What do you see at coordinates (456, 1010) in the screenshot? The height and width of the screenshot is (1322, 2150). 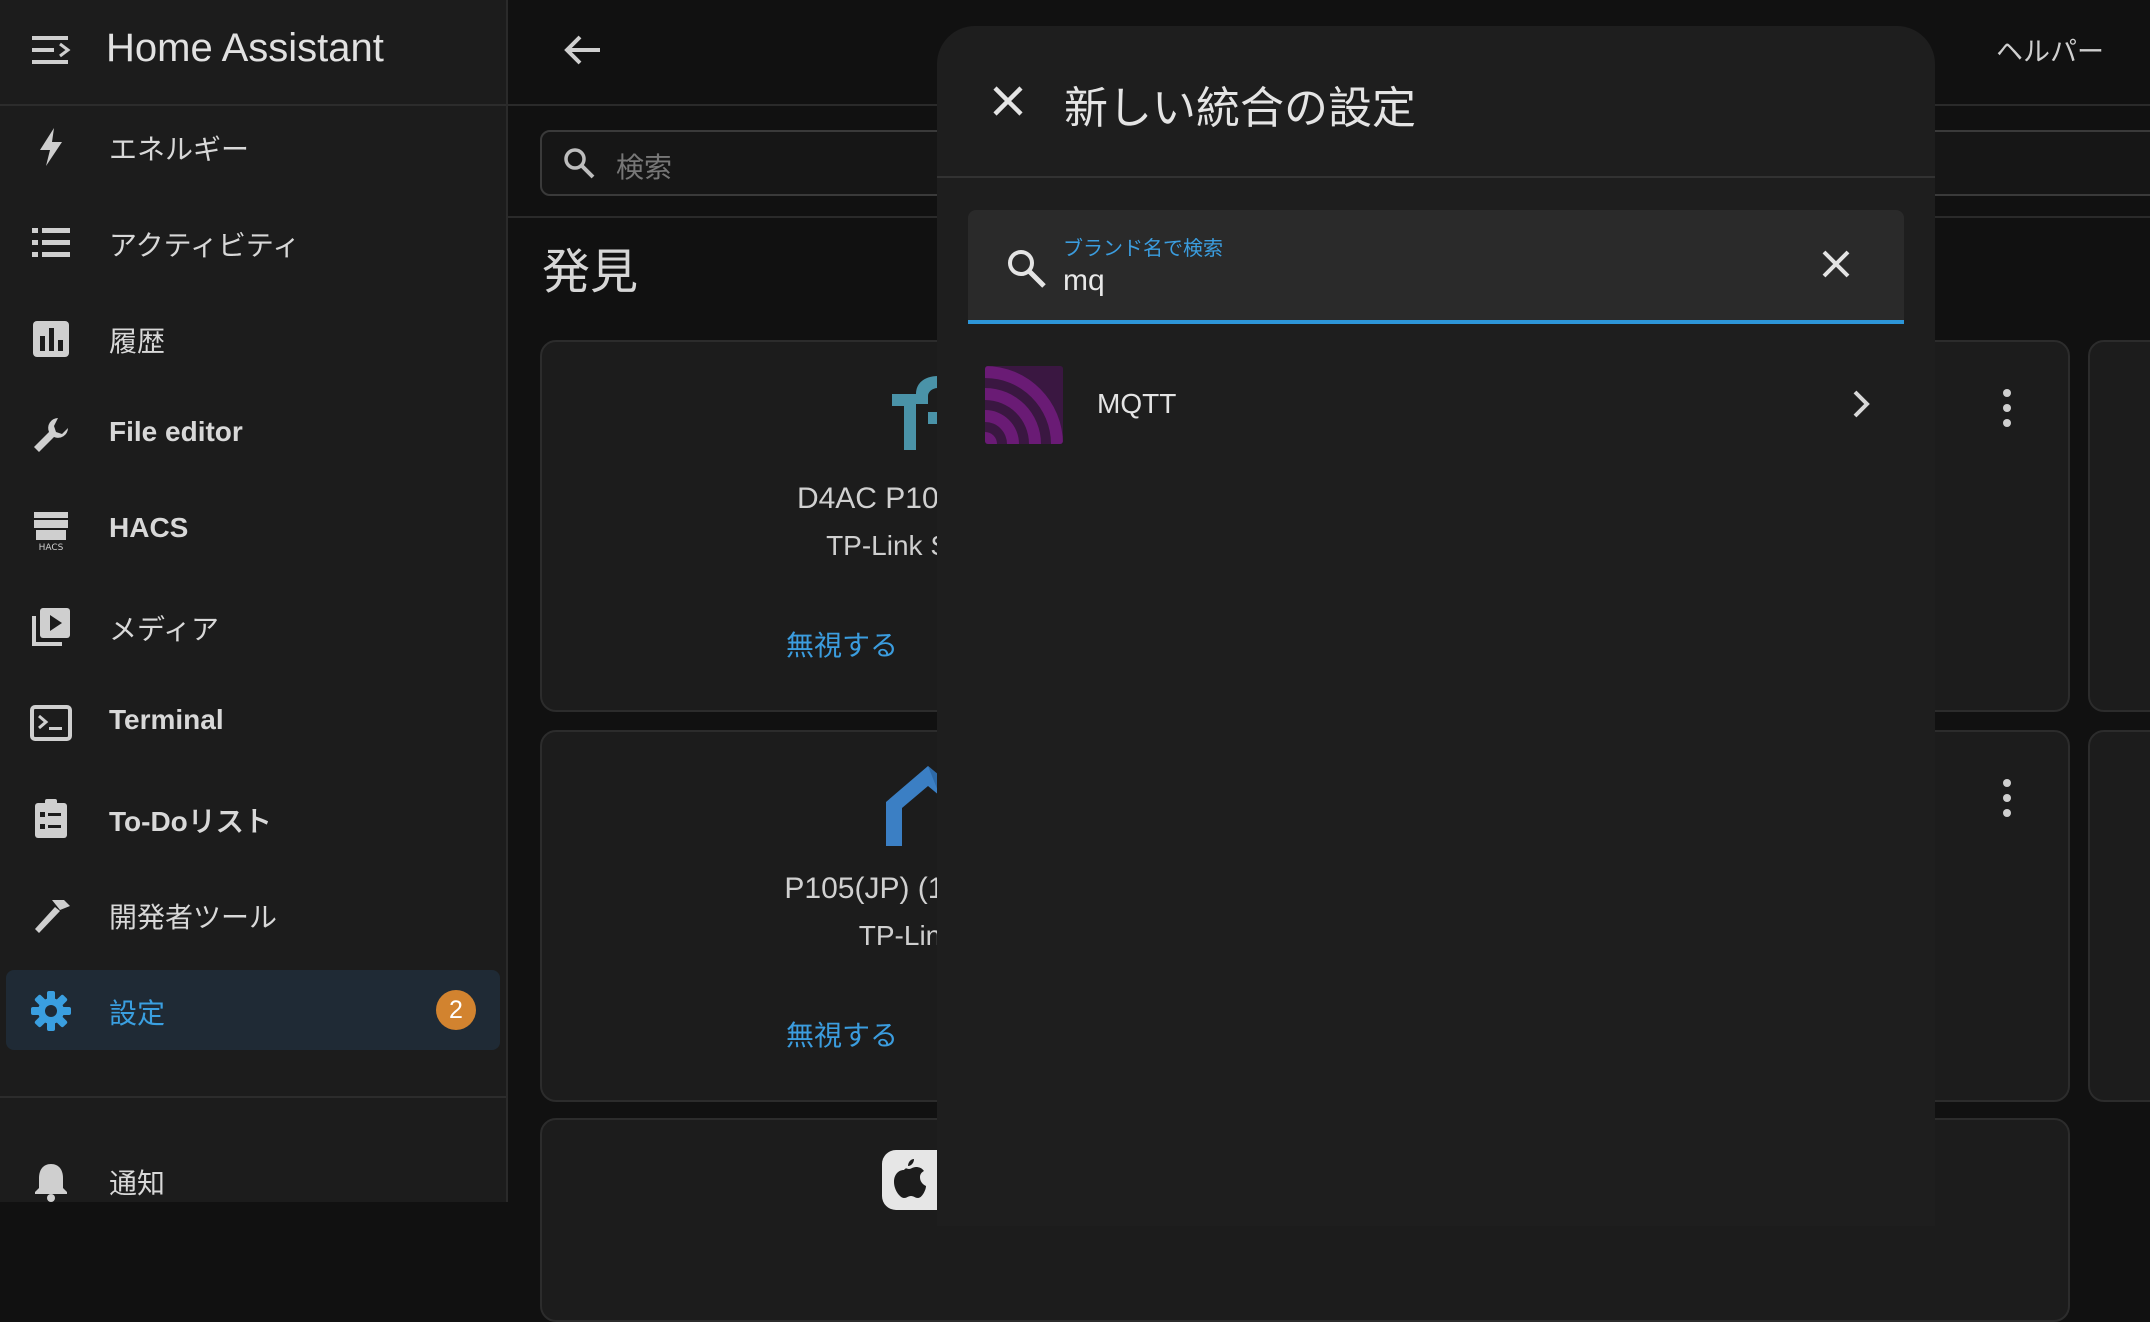 I see `notification-badge: 2` at bounding box center [456, 1010].